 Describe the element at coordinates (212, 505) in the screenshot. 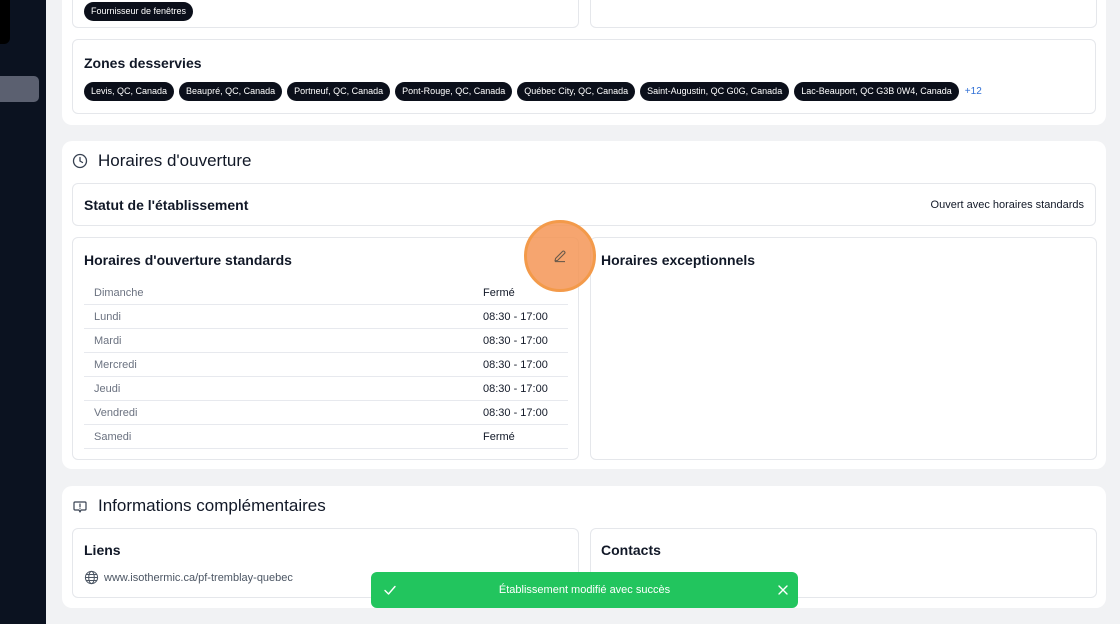

I see `info-section-title: Informations complémentaires` at that location.